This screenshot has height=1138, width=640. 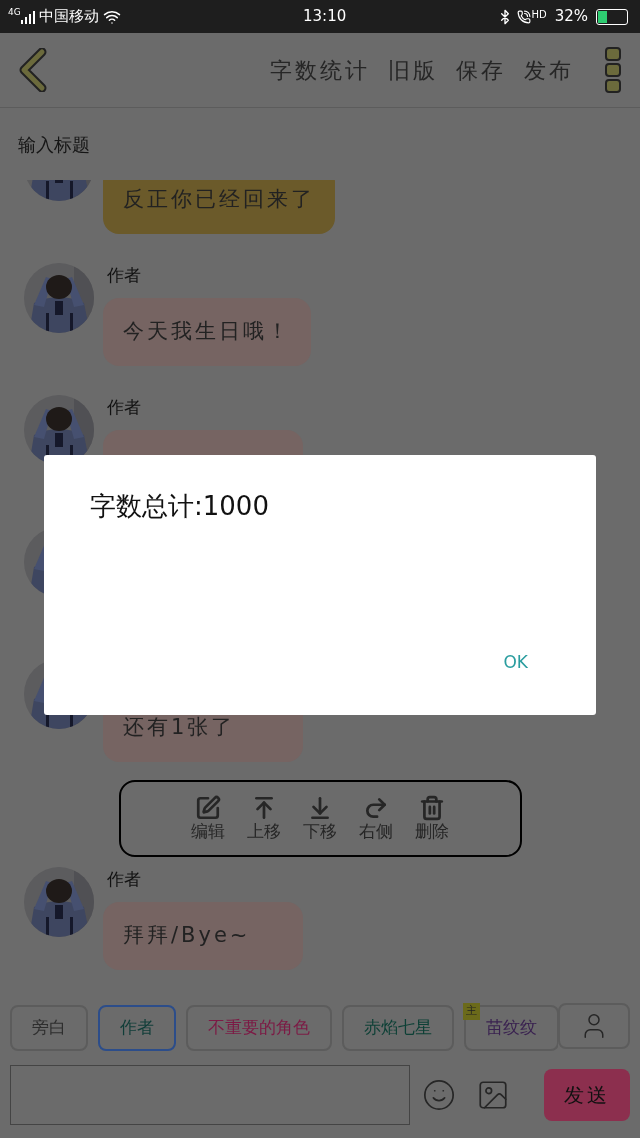 I want to click on battery-icon, so click(x=612, y=16).